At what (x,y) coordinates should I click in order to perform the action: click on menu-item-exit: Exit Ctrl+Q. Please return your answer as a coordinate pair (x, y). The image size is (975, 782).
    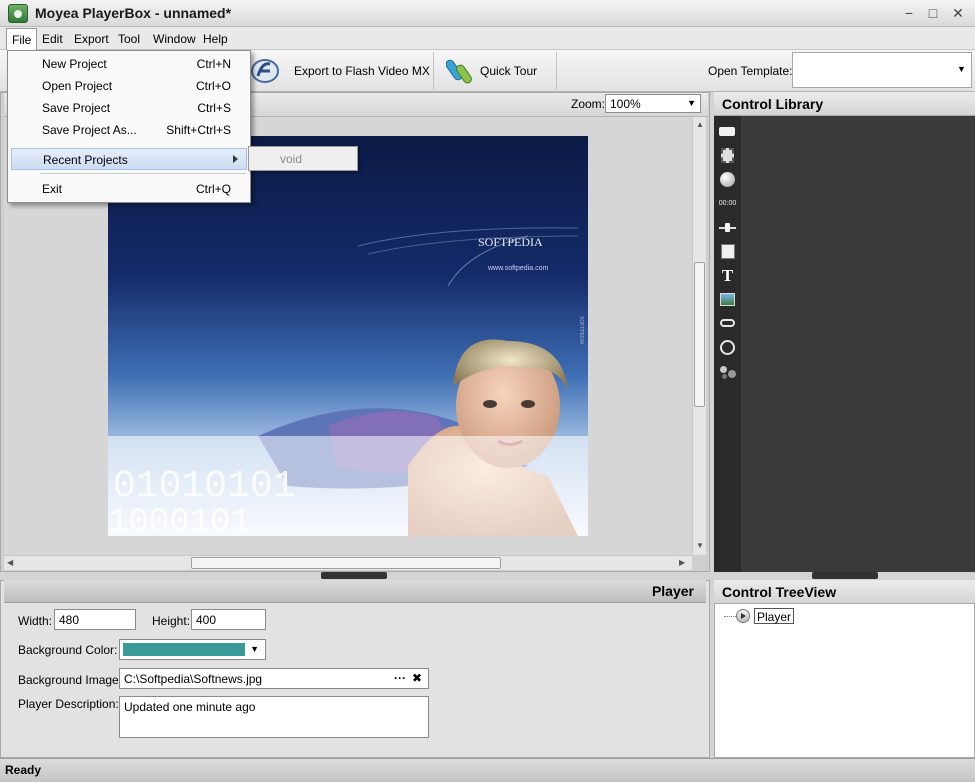
    Looking at the image, I should click on (129, 189).